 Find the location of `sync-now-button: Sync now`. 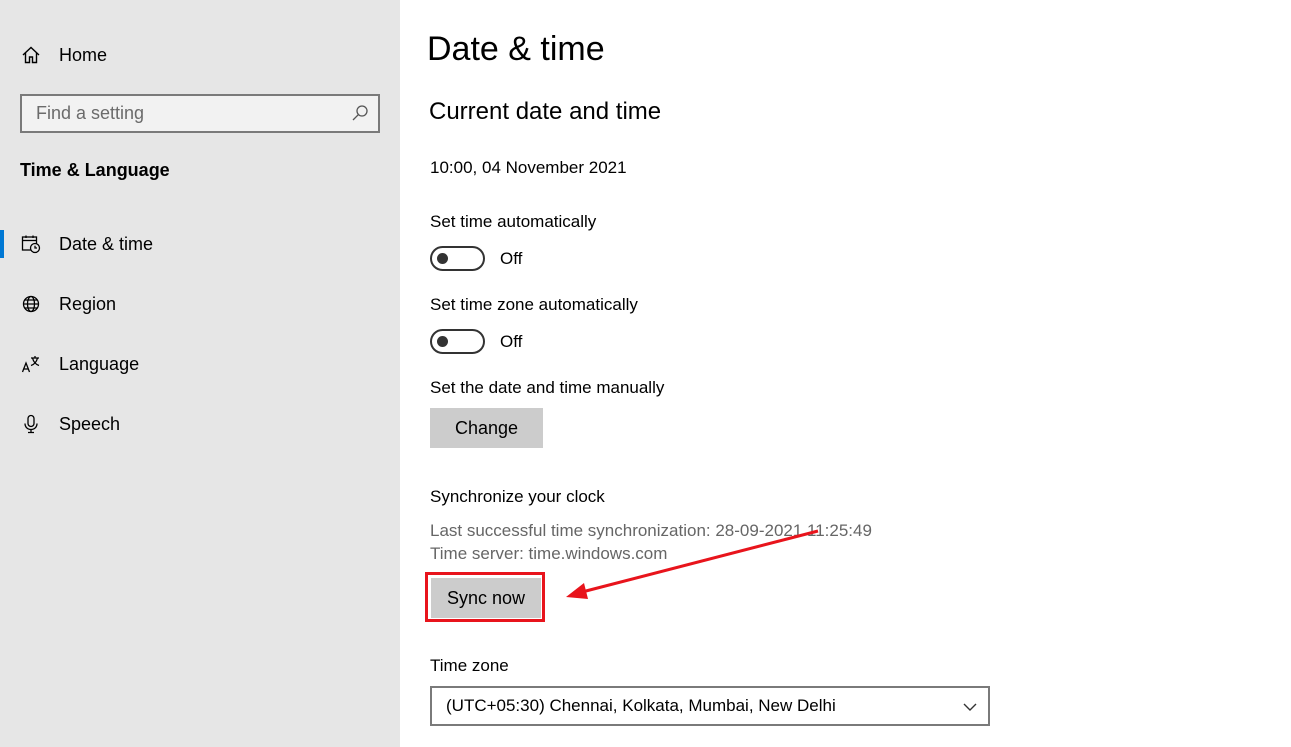

sync-now-button: Sync now is located at coordinates (486, 598).